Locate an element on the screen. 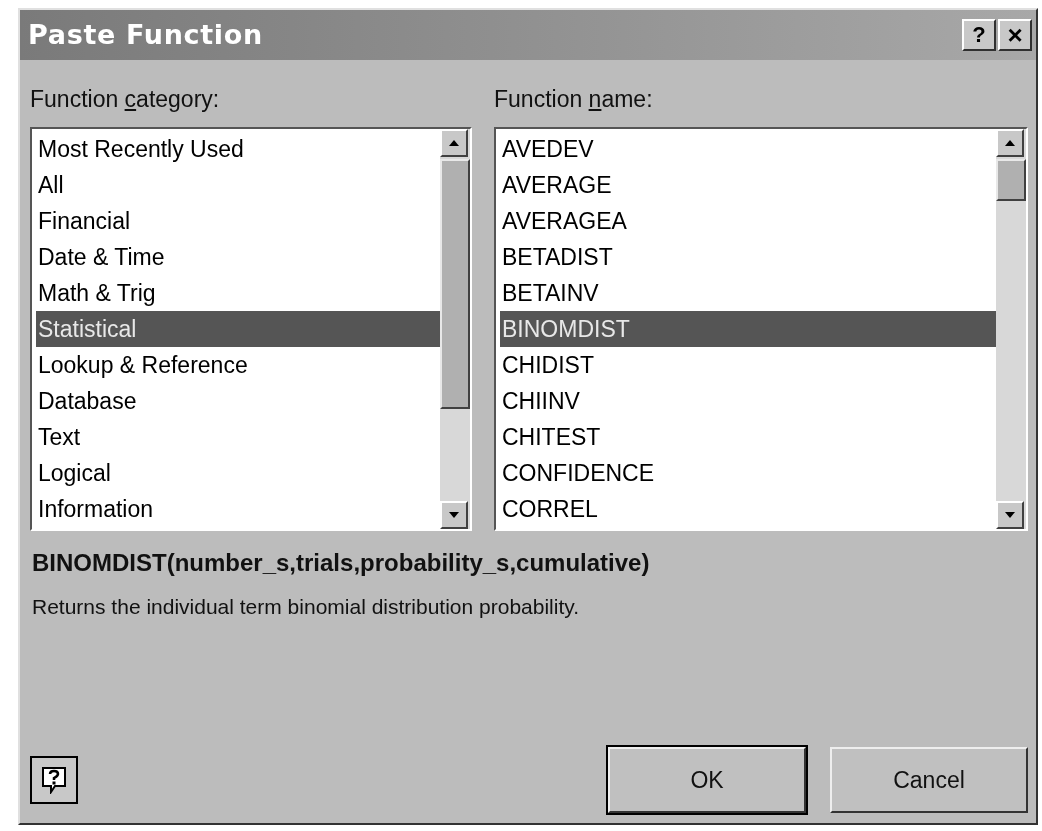  list-item: Lookup & Reference is located at coordinates (238, 364).